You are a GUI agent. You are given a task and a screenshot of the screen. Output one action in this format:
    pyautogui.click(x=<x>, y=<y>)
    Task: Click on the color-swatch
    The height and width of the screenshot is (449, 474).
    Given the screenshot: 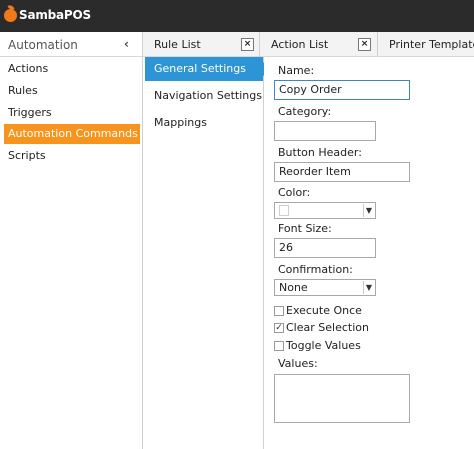 What is the action you would take?
    pyautogui.click(x=284, y=210)
    